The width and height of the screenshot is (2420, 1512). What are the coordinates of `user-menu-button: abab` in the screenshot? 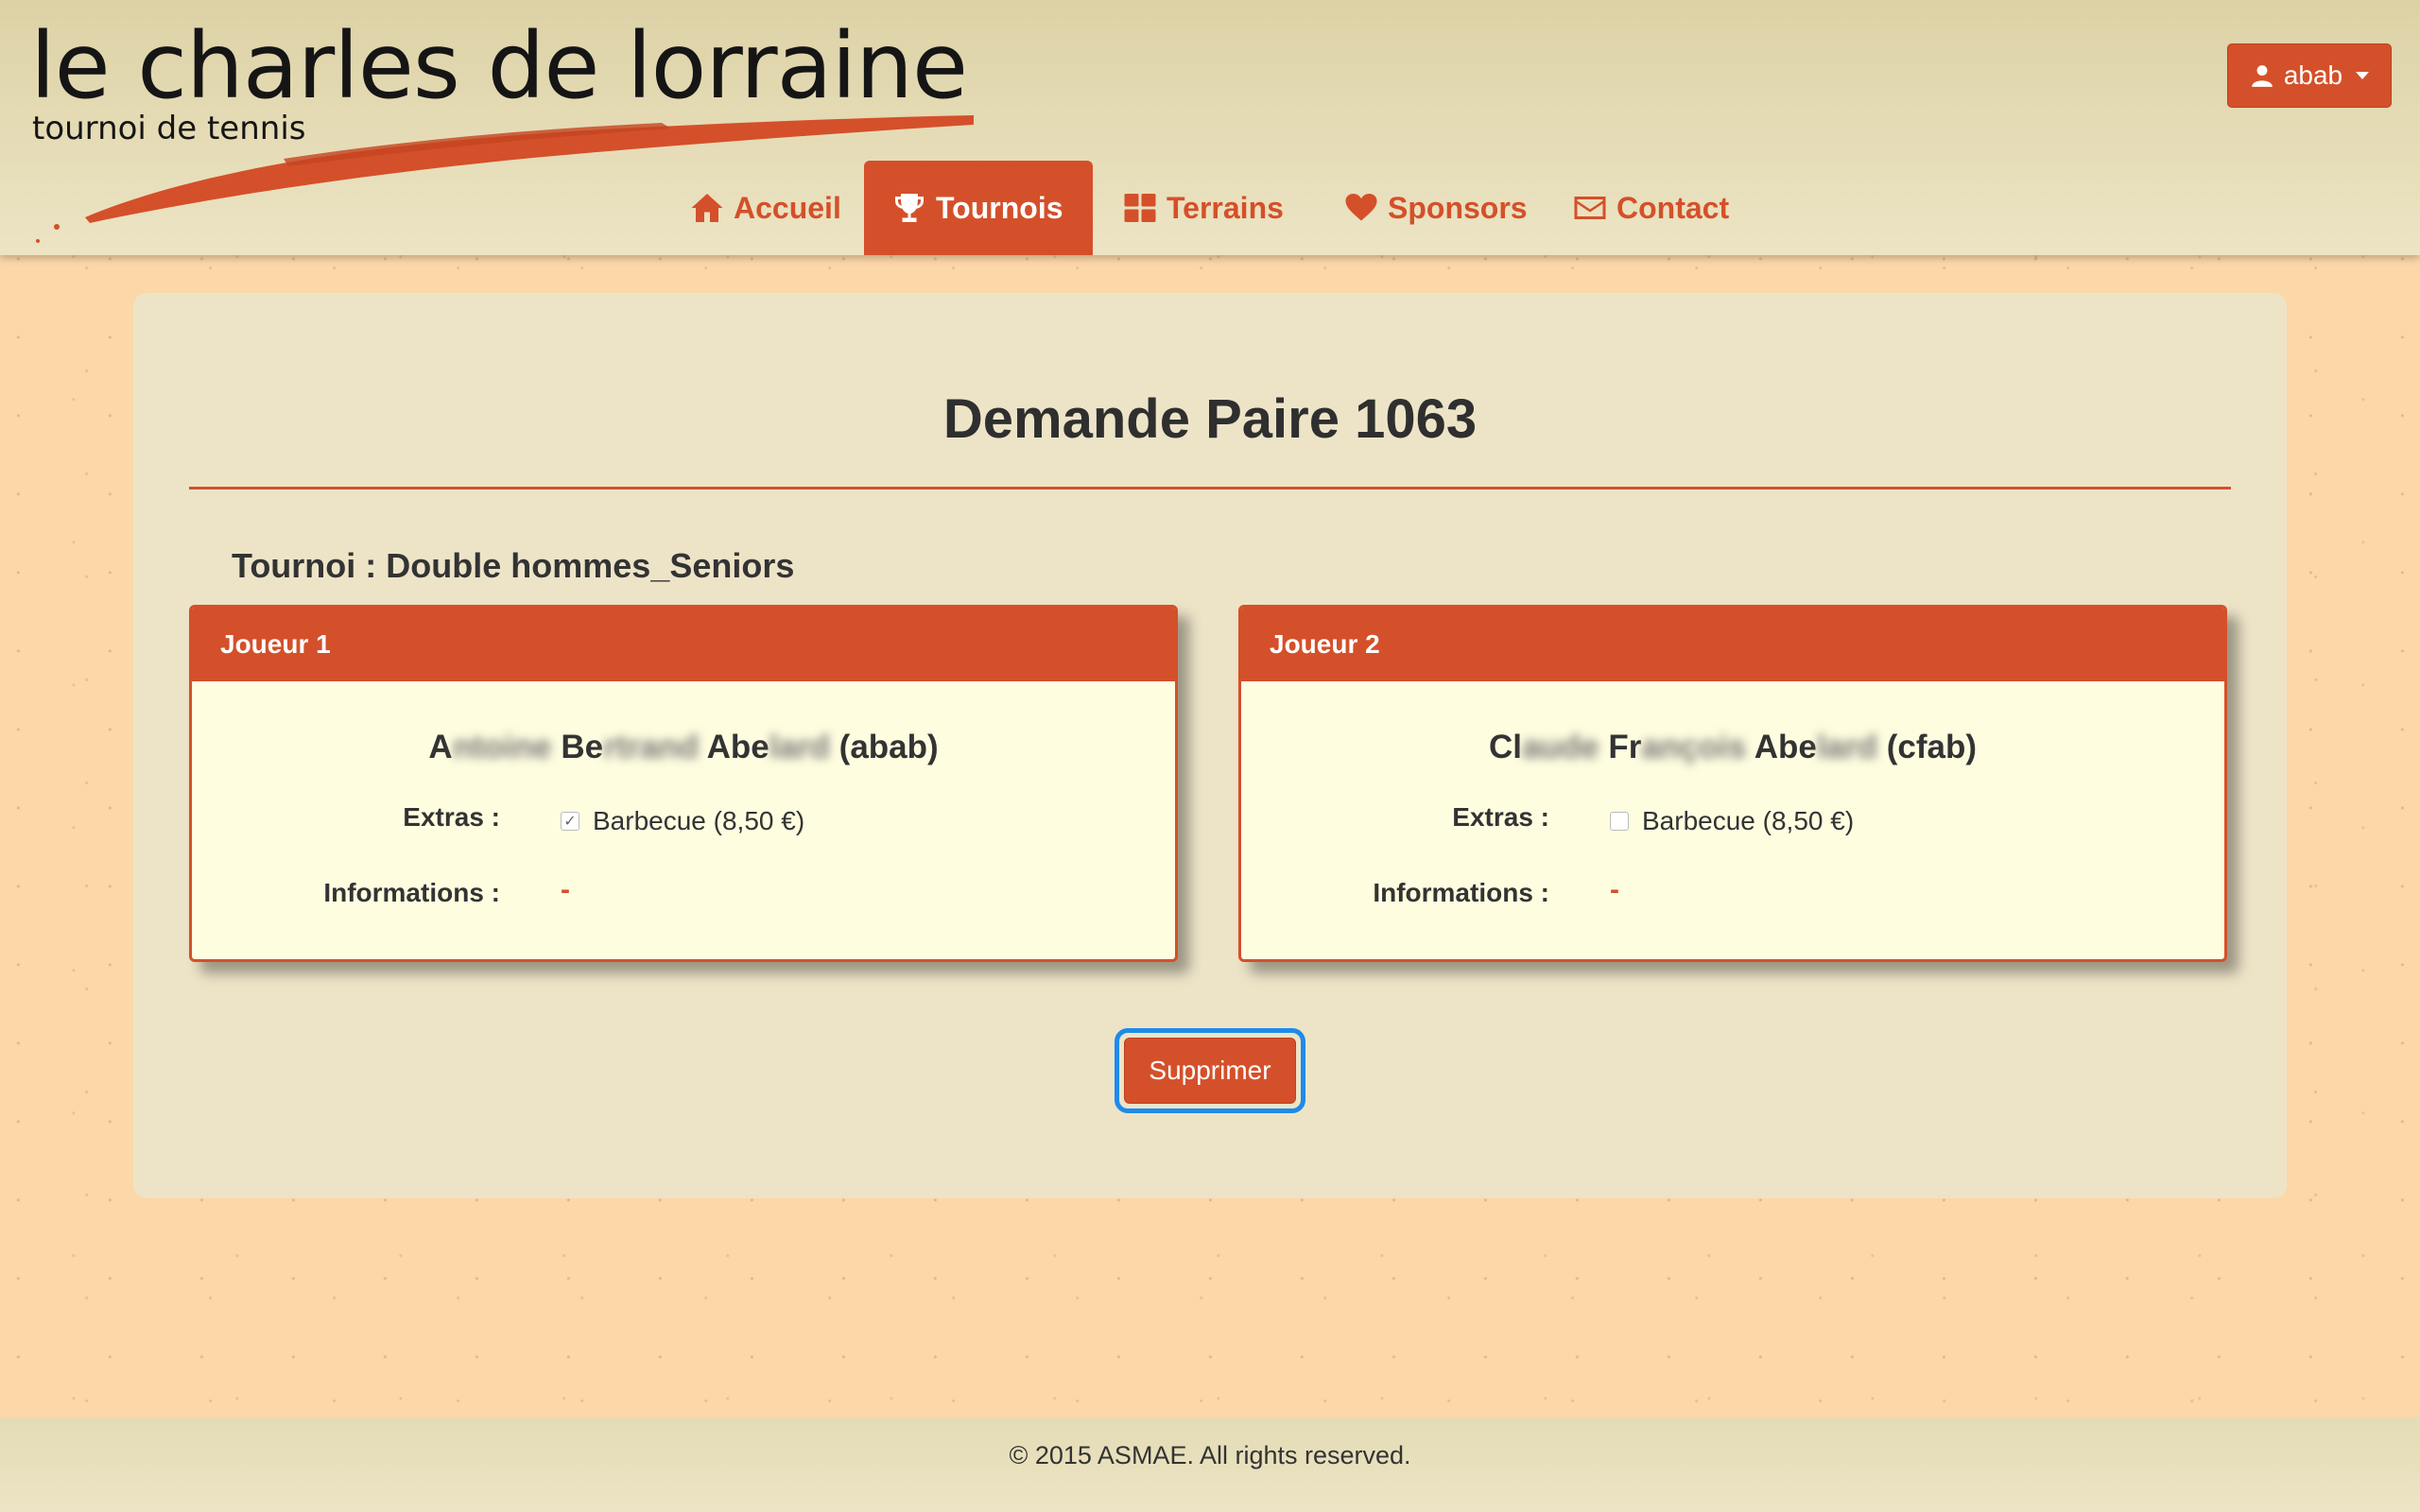 It's located at (2309, 75).